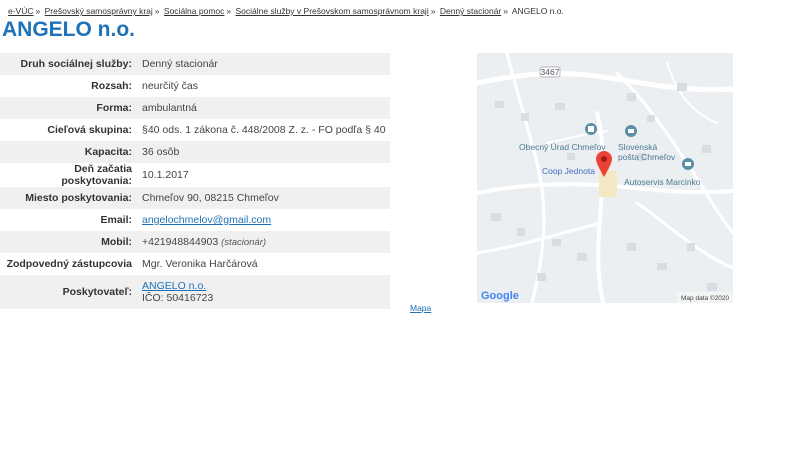 The width and height of the screenshot is (800, 450). Describe the element at coordinates (562, 147) in the screenshot. I see `map-label-obecny-urad: Obecný Úrad Chmeľov` at that location.